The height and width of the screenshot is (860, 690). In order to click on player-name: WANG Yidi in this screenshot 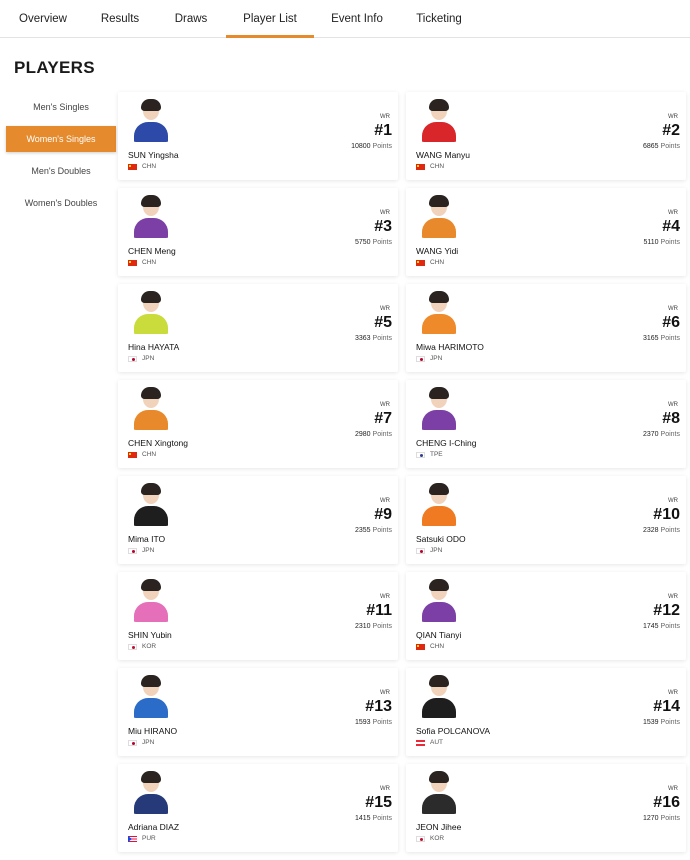, I will do `click(437, 251)`.